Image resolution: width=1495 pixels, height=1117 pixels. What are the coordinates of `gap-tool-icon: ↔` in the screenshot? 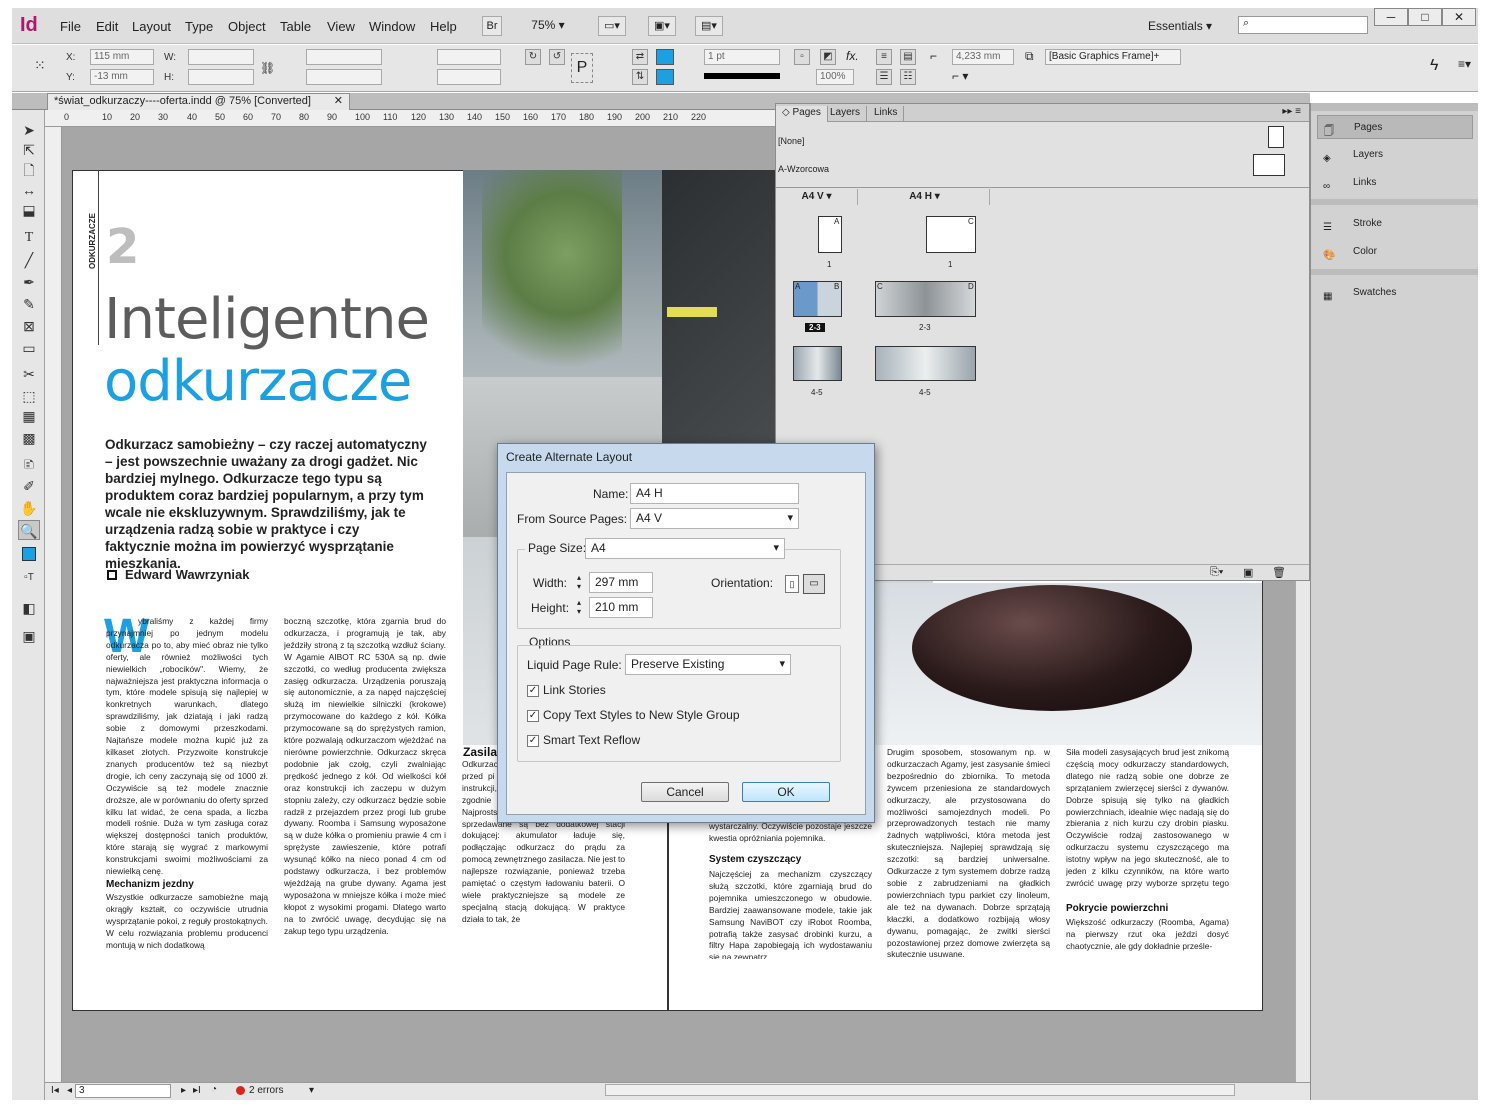 It's located at (29, 190).